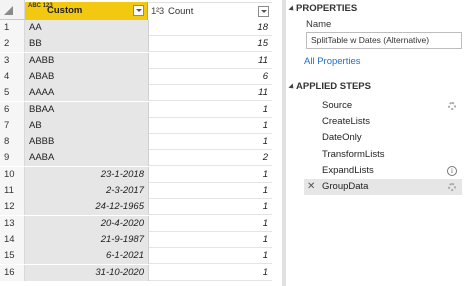  Describe the element at coordinates (87, 125) in the screenshot. I see `cell-custom: AB` at that location.